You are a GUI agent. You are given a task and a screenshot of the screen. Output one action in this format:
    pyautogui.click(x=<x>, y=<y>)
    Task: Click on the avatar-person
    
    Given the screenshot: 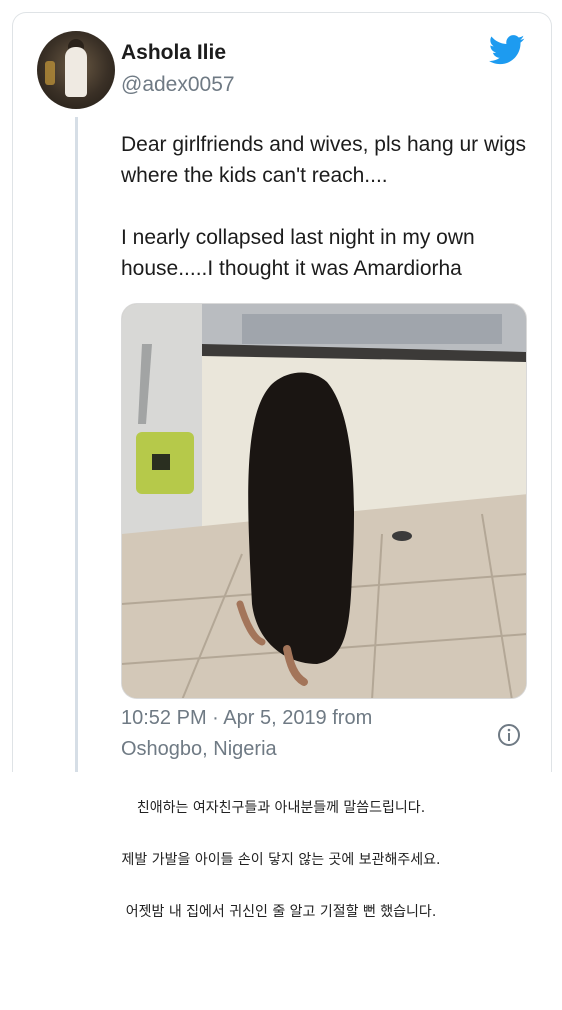 What is the action you would take?
    pyautogui.click(x=76, y=72)
    